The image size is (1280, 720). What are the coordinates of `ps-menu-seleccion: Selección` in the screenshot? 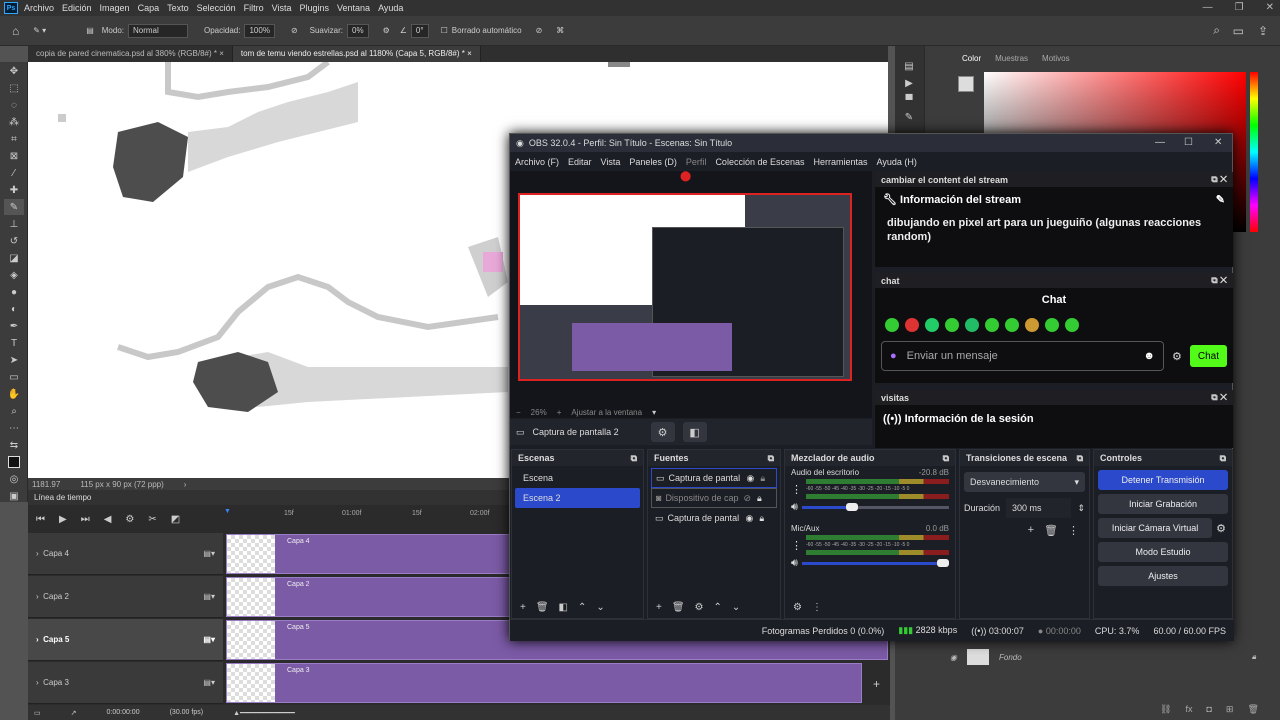 It's located at (216, 8).